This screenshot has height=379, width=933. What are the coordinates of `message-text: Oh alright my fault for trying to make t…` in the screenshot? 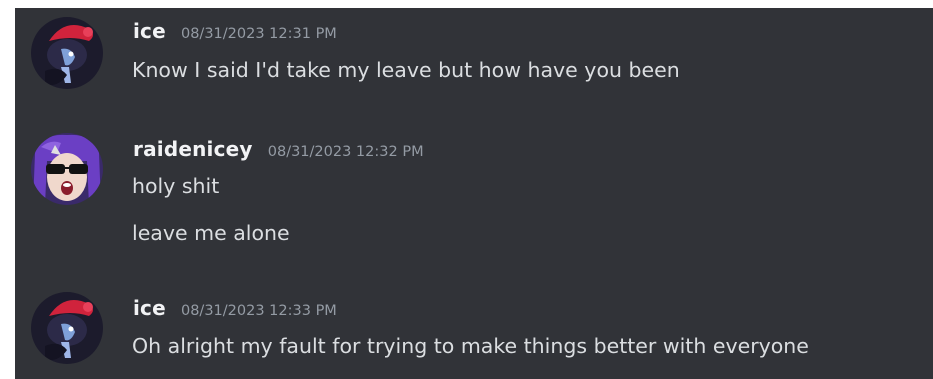 It's located at (470, 346).